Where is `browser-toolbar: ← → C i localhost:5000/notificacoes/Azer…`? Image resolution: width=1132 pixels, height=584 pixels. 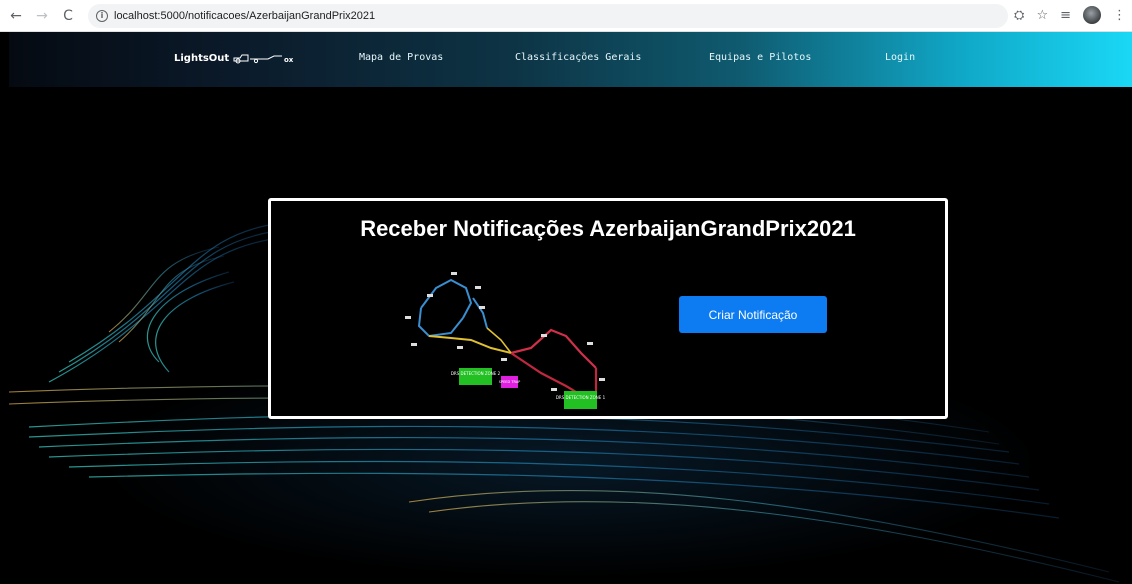 browser-toolbar: ← → C i localhost:5000/notificacoes/Azer… is located at coordinates (566, 16).